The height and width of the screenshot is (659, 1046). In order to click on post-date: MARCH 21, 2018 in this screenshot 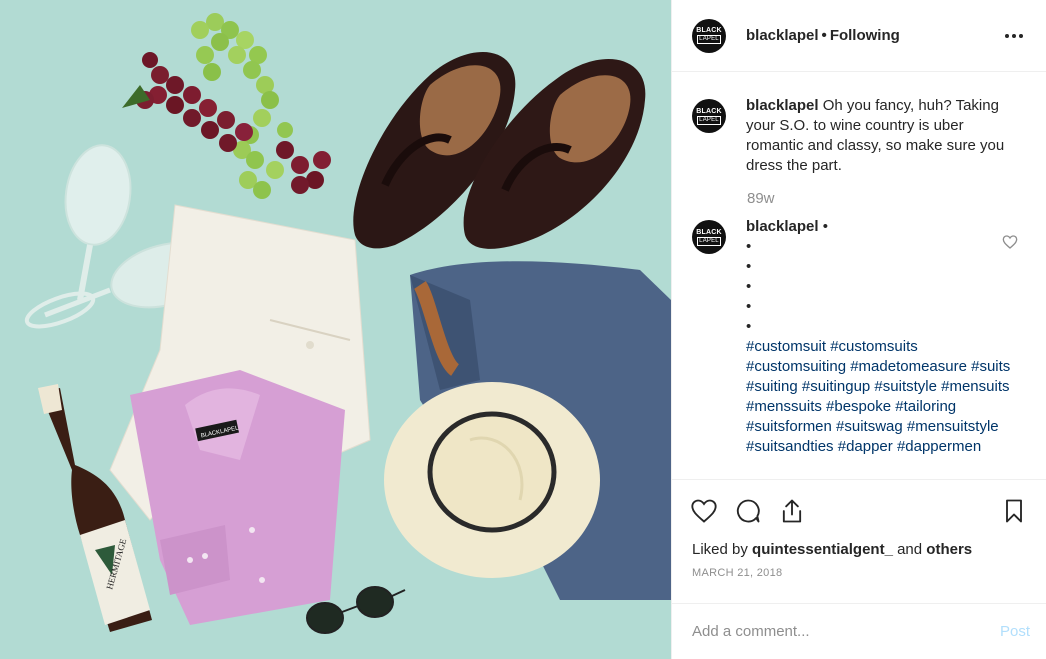, I will do `click(859, 578)`.